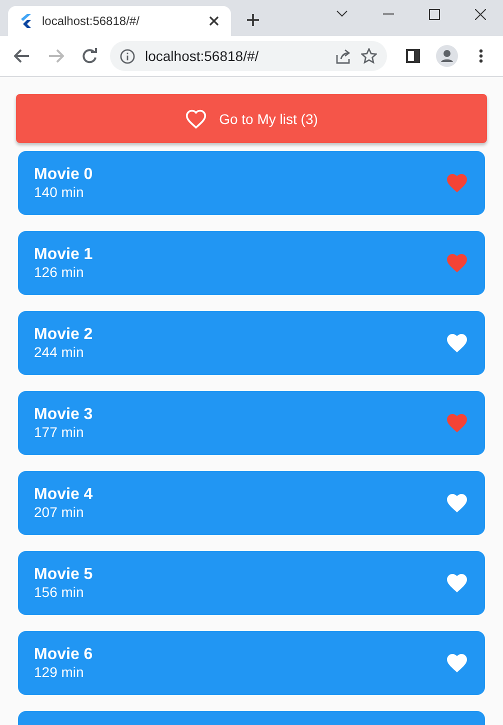  Describe the element at coordinates (64, 494) in the screenshot. I see `movie-title: Movie 4` at that location.